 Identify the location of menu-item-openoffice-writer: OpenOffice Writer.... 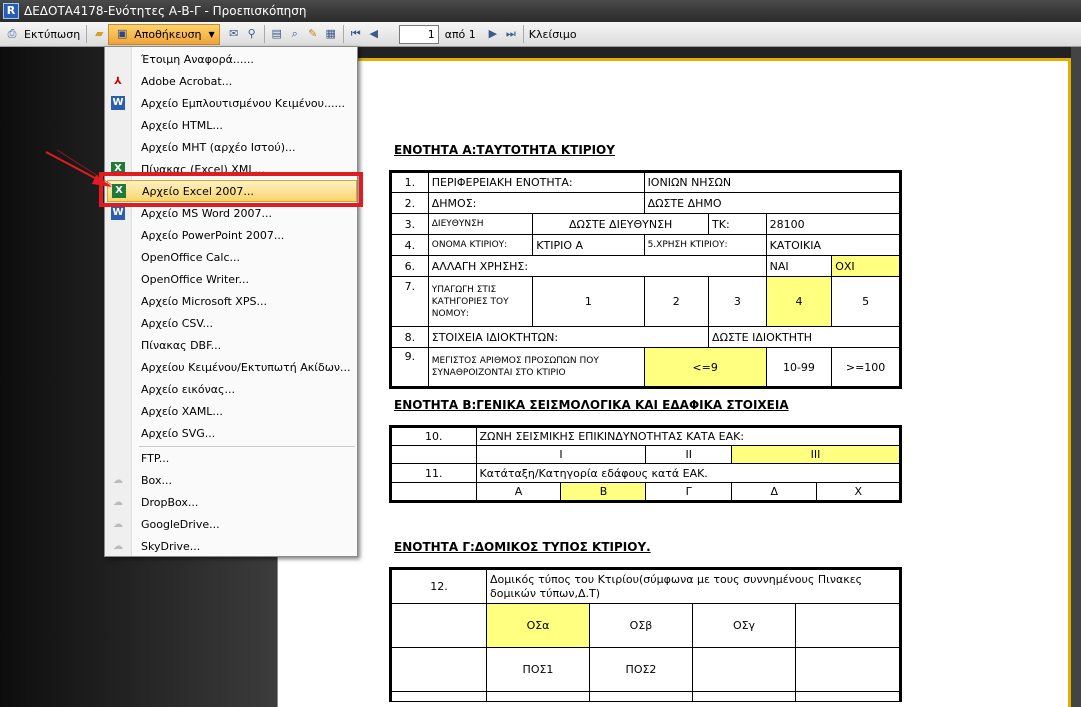
(232, 279).